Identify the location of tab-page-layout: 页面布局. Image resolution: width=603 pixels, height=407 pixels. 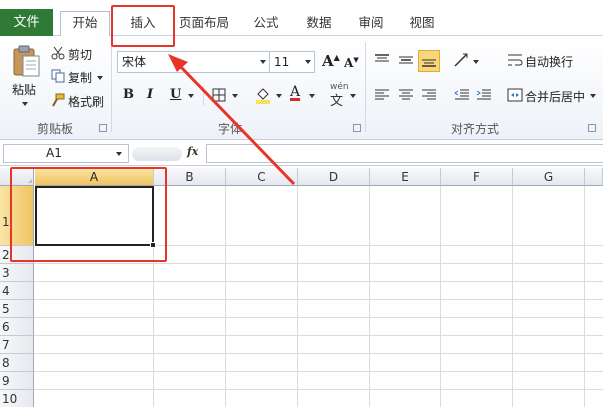
(204, 24).